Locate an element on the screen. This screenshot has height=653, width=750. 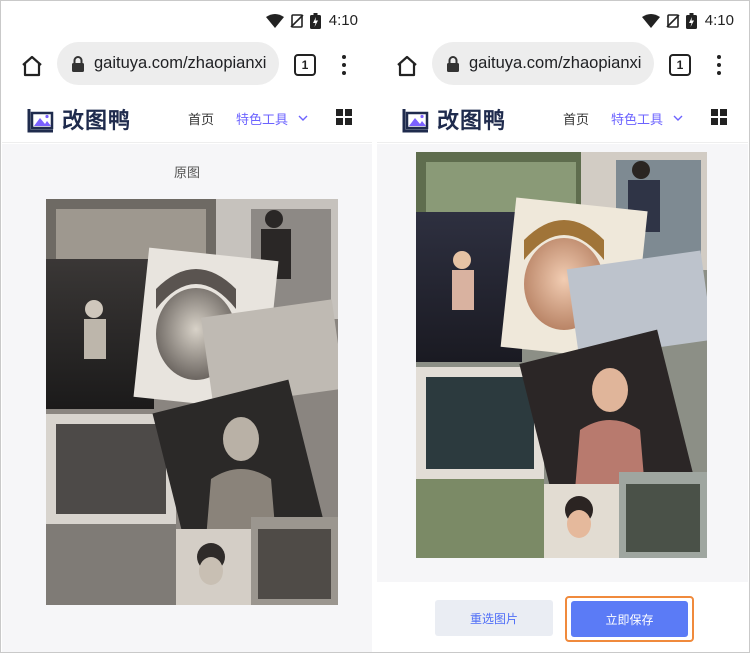
original-caption: 原图 is located at coordinates (186, 173).